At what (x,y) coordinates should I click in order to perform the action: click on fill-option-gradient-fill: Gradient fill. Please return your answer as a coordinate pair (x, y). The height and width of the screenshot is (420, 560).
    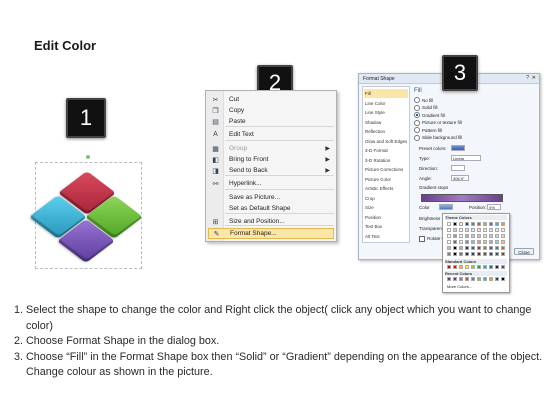
    Looking at the image, I should click on (429, 115).